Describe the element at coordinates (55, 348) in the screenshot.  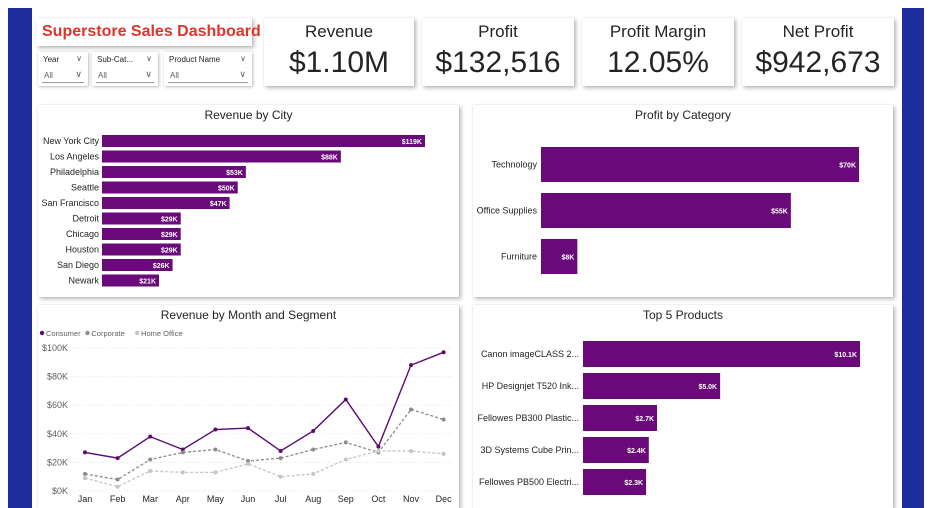
I see `y-tick-label: $100K` at that location.